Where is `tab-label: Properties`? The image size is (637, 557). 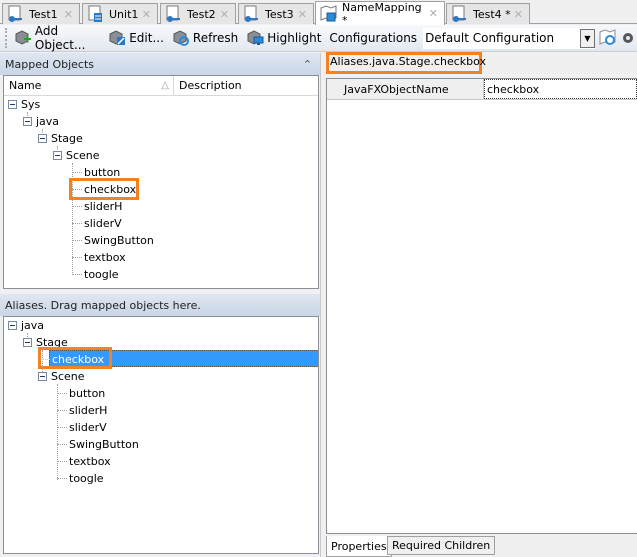 tab-label: Properties is located at coordinates (359, 546).